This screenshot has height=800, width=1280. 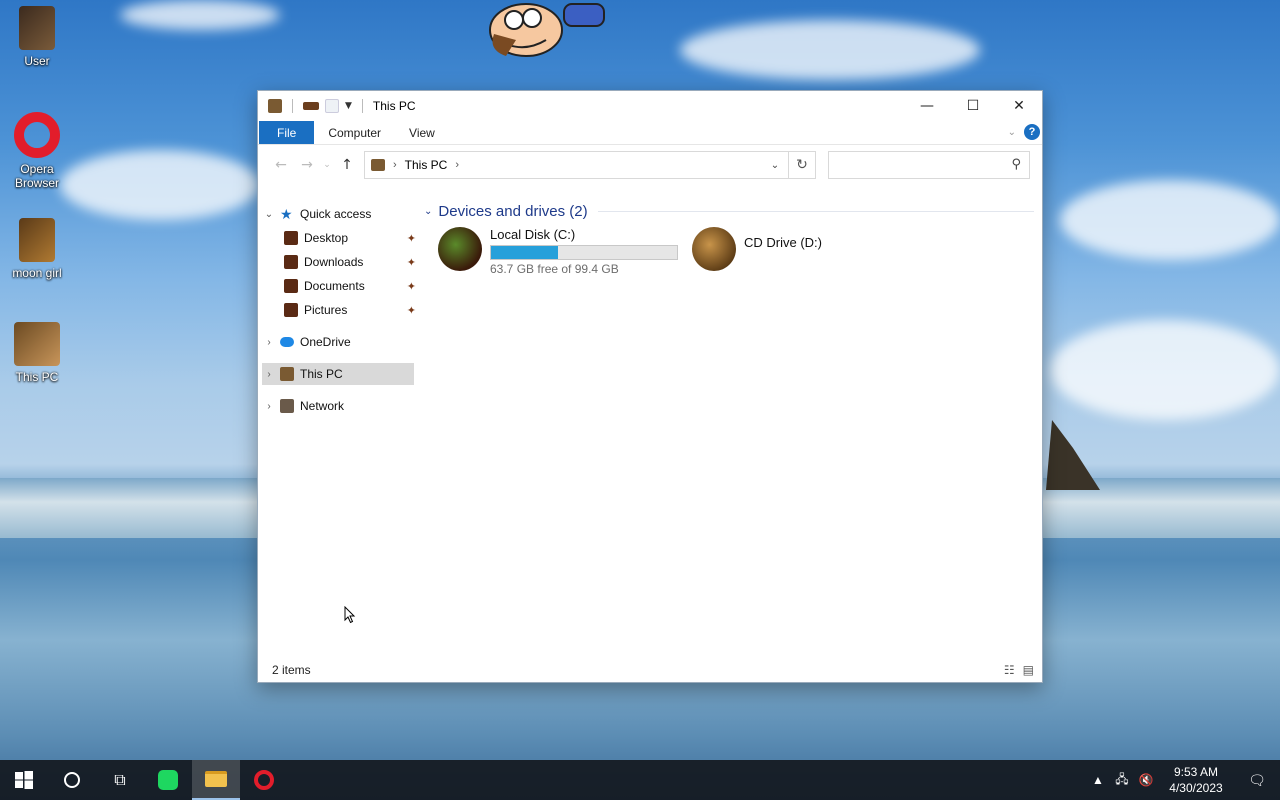 What do you see at coordinates (815, 211) in the screenshot?
I see `group-divider` at bounding box center [815, 211].